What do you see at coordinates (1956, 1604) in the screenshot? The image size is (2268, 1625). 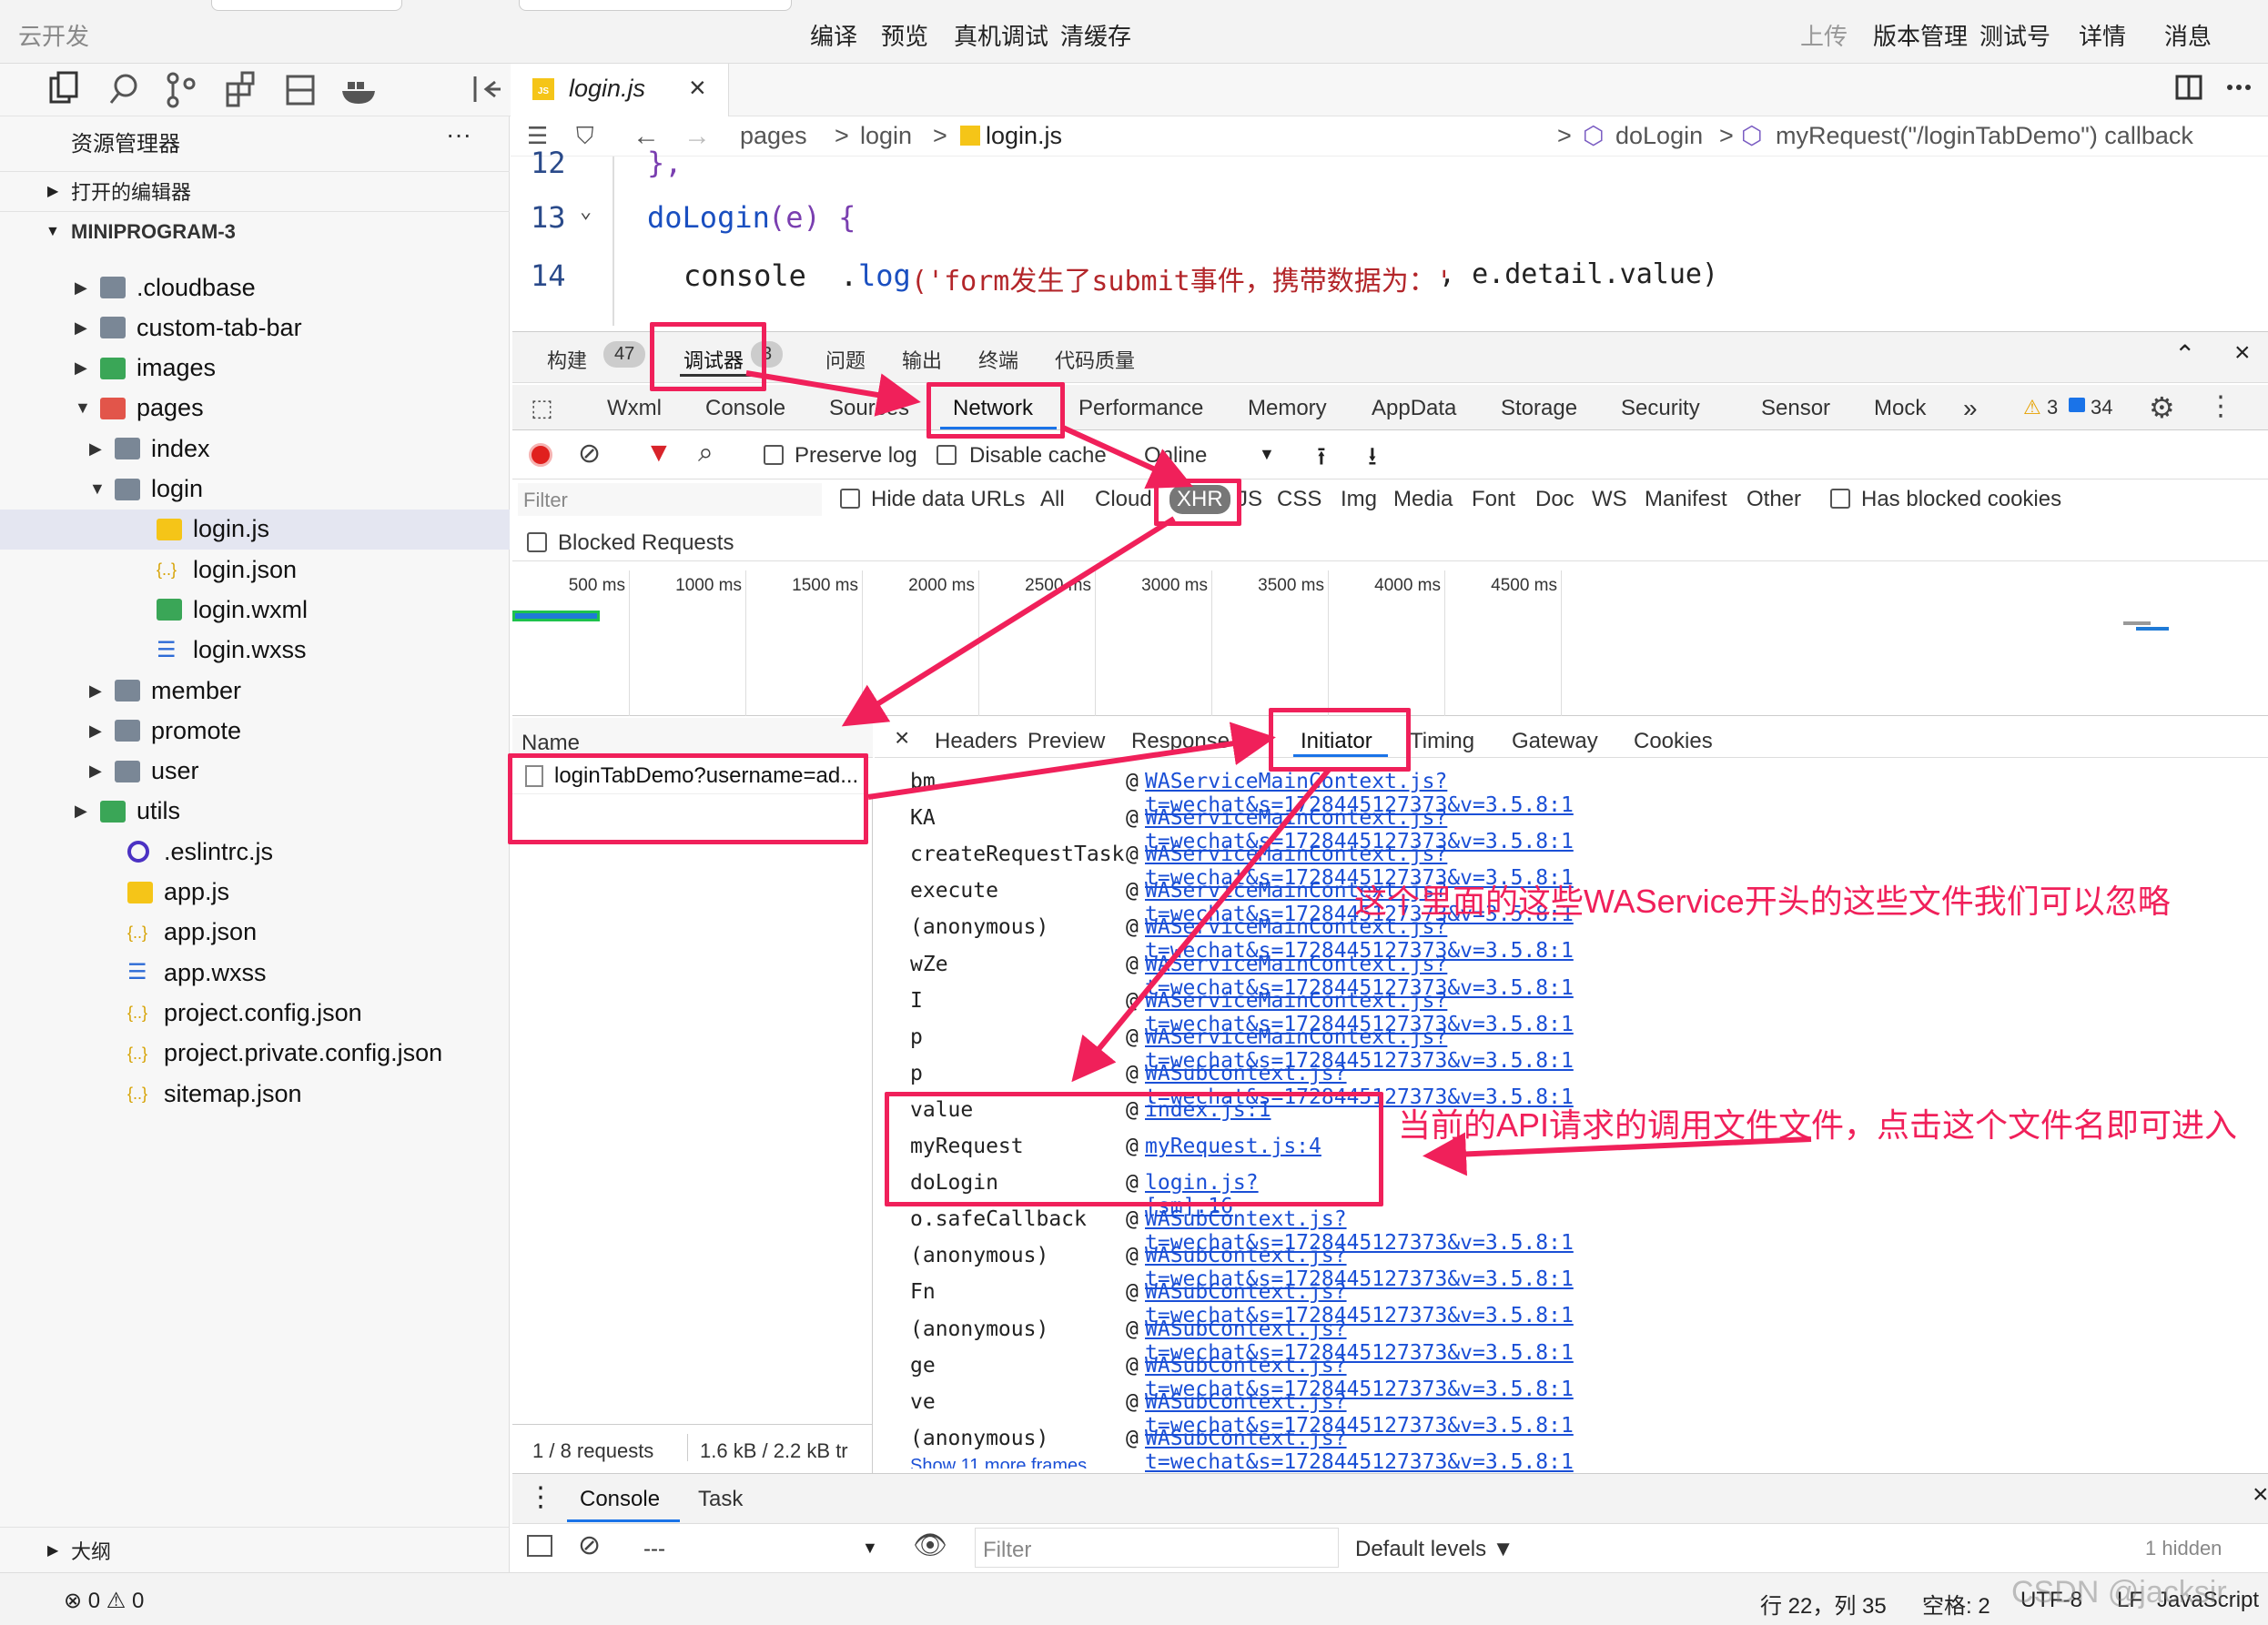 I see `indent-spaces: 空格: 2` at bounding box center [1956, 1604].